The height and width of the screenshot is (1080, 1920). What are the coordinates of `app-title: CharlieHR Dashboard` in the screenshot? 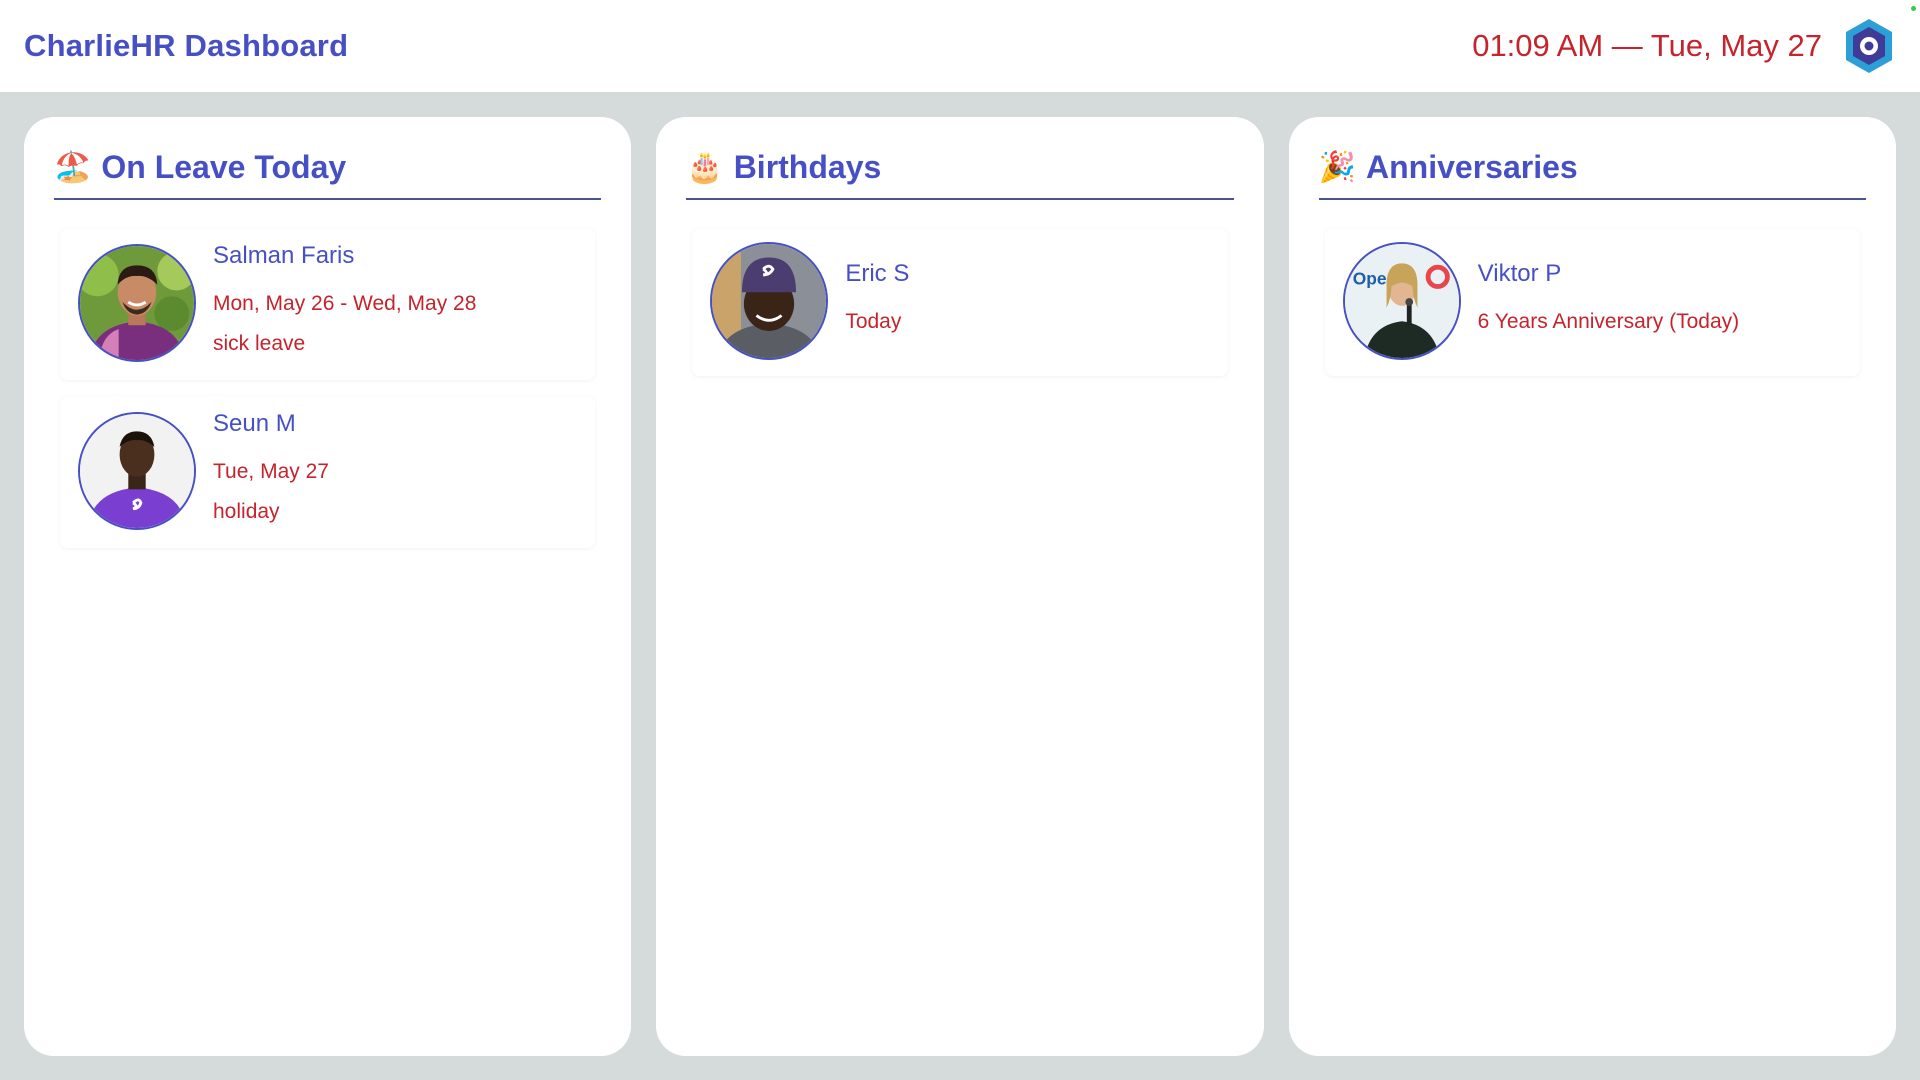 It's located at (186, 45).